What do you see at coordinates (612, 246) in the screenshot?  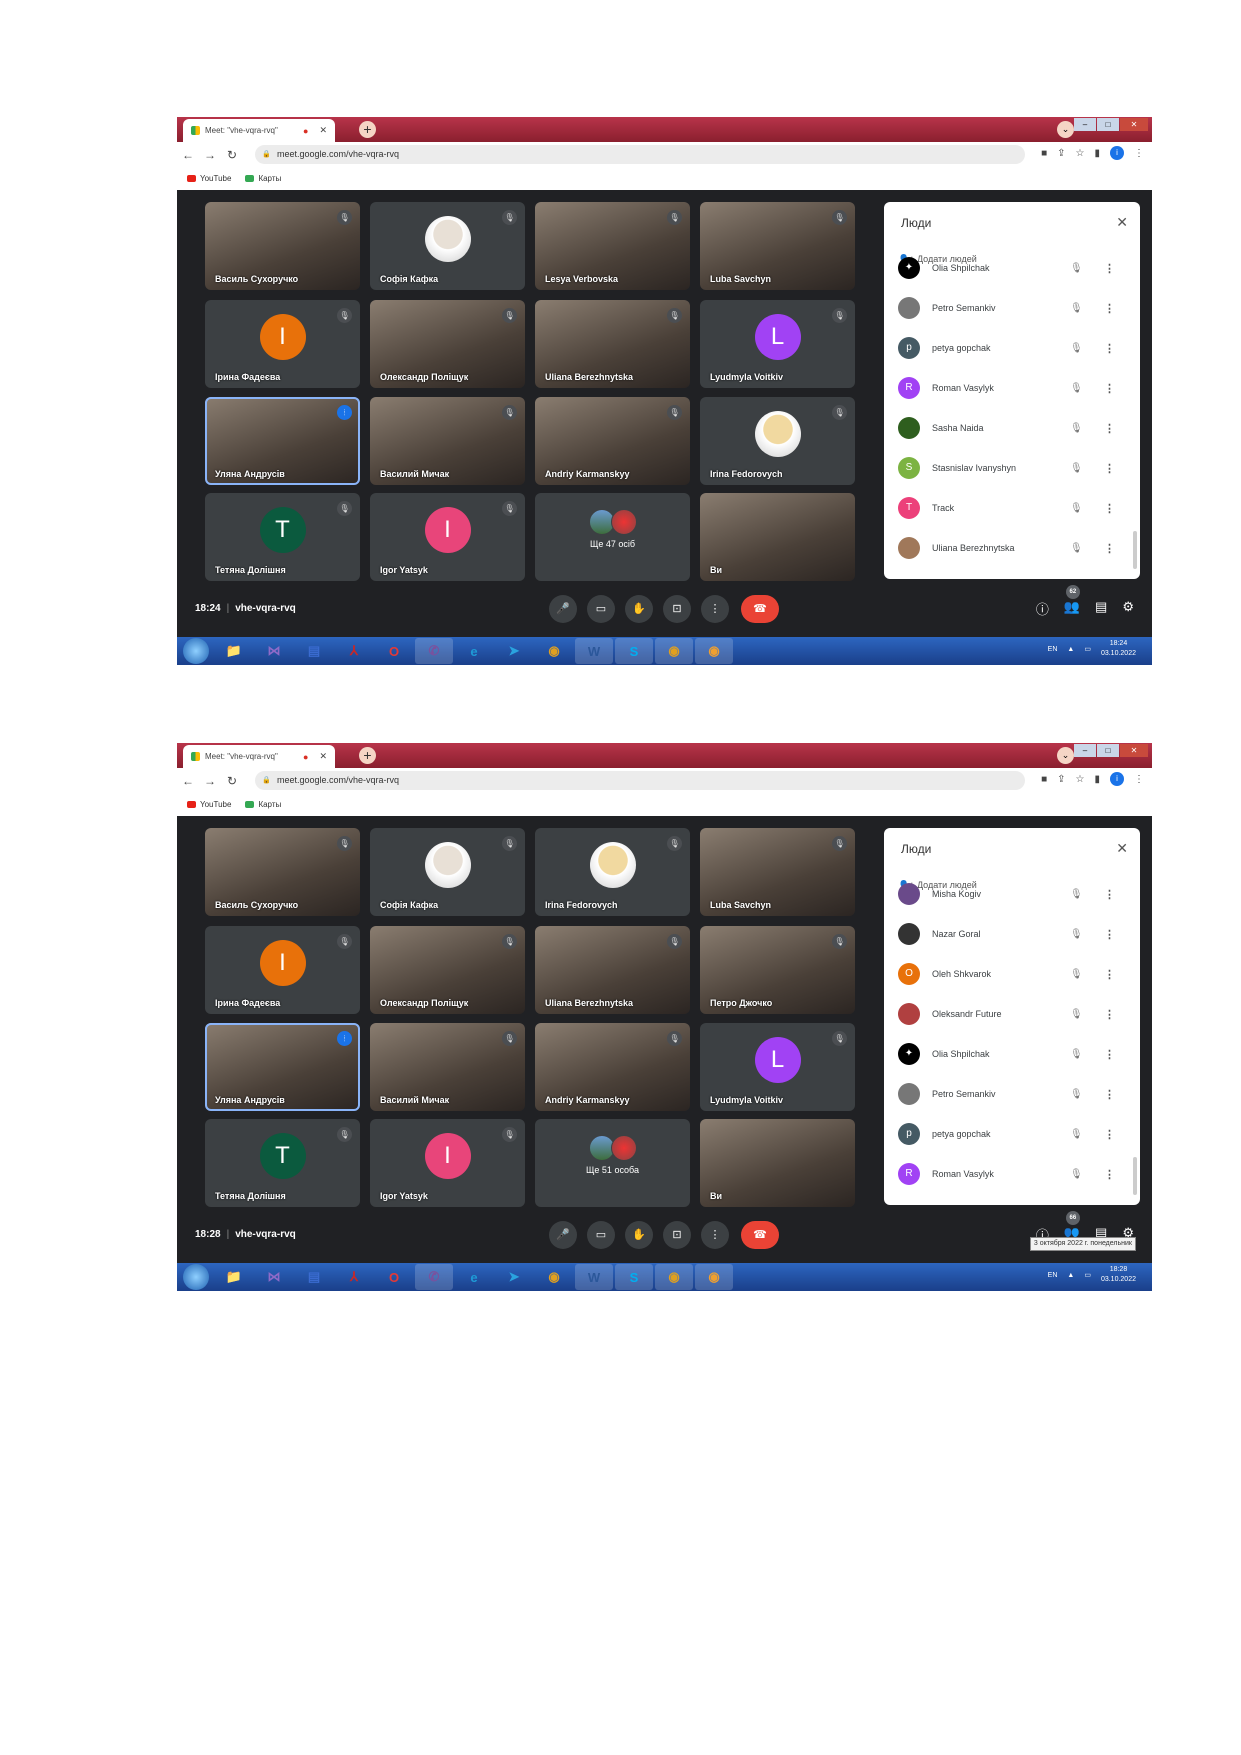 I see `participant-tile: Lesya Verbovska 🎙` at bounding box center [612, 246].